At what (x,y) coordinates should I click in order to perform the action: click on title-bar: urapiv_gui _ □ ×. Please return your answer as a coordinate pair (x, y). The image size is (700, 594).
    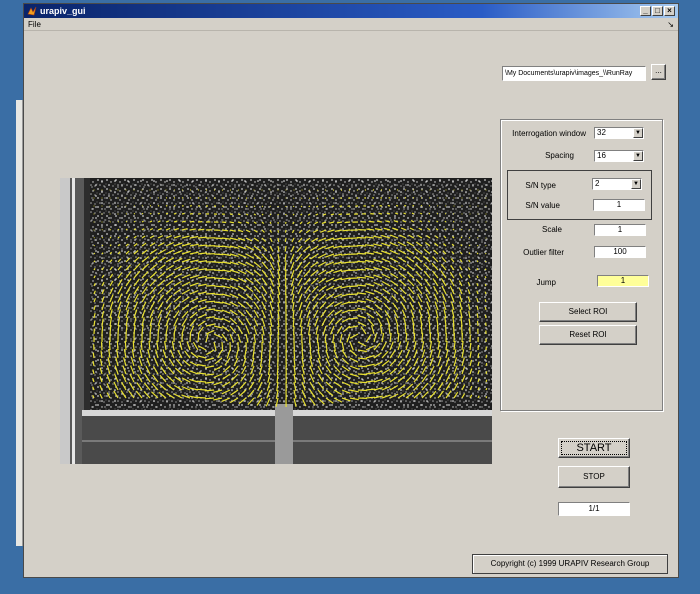
    Looking at the image, I should click on (351, 11).